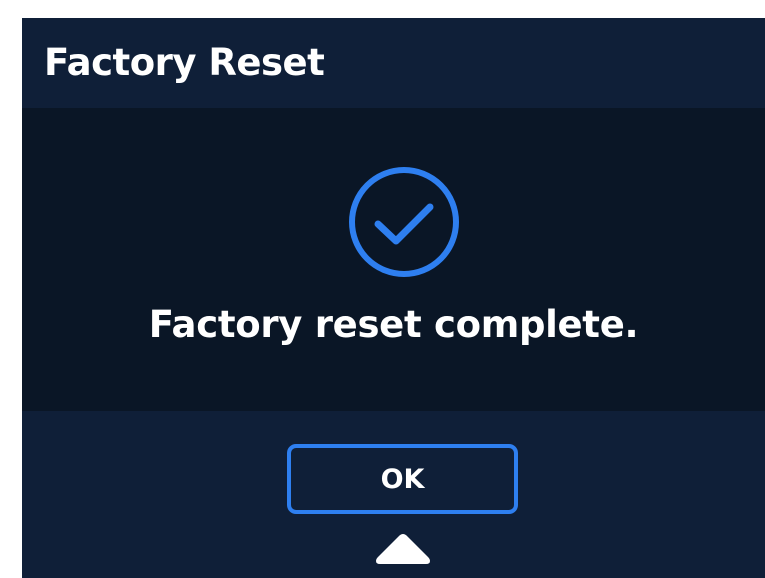  What do you see at coordinates (393, 324) in the screenshot?
I see `status-message: Factory reset complete.` at bounding box center [393, 324].